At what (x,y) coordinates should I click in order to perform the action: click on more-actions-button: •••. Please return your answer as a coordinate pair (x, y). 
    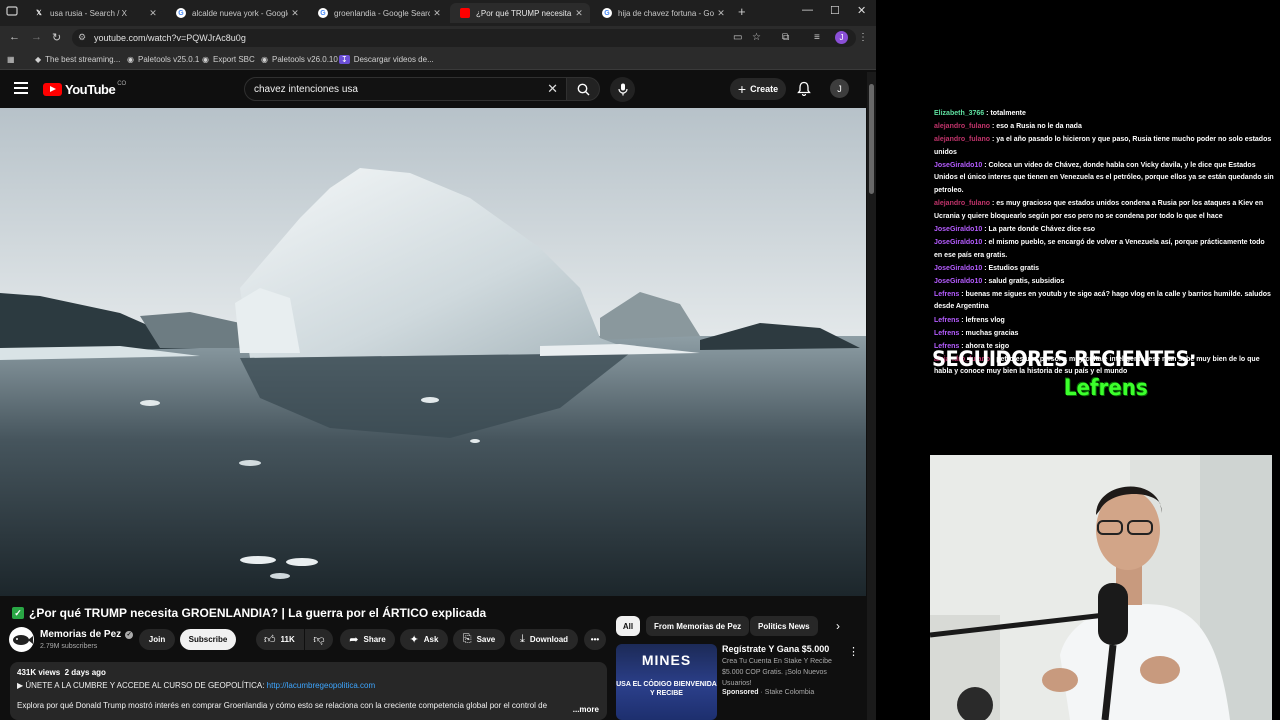
    Looking at the image, I should click on (595, 639).